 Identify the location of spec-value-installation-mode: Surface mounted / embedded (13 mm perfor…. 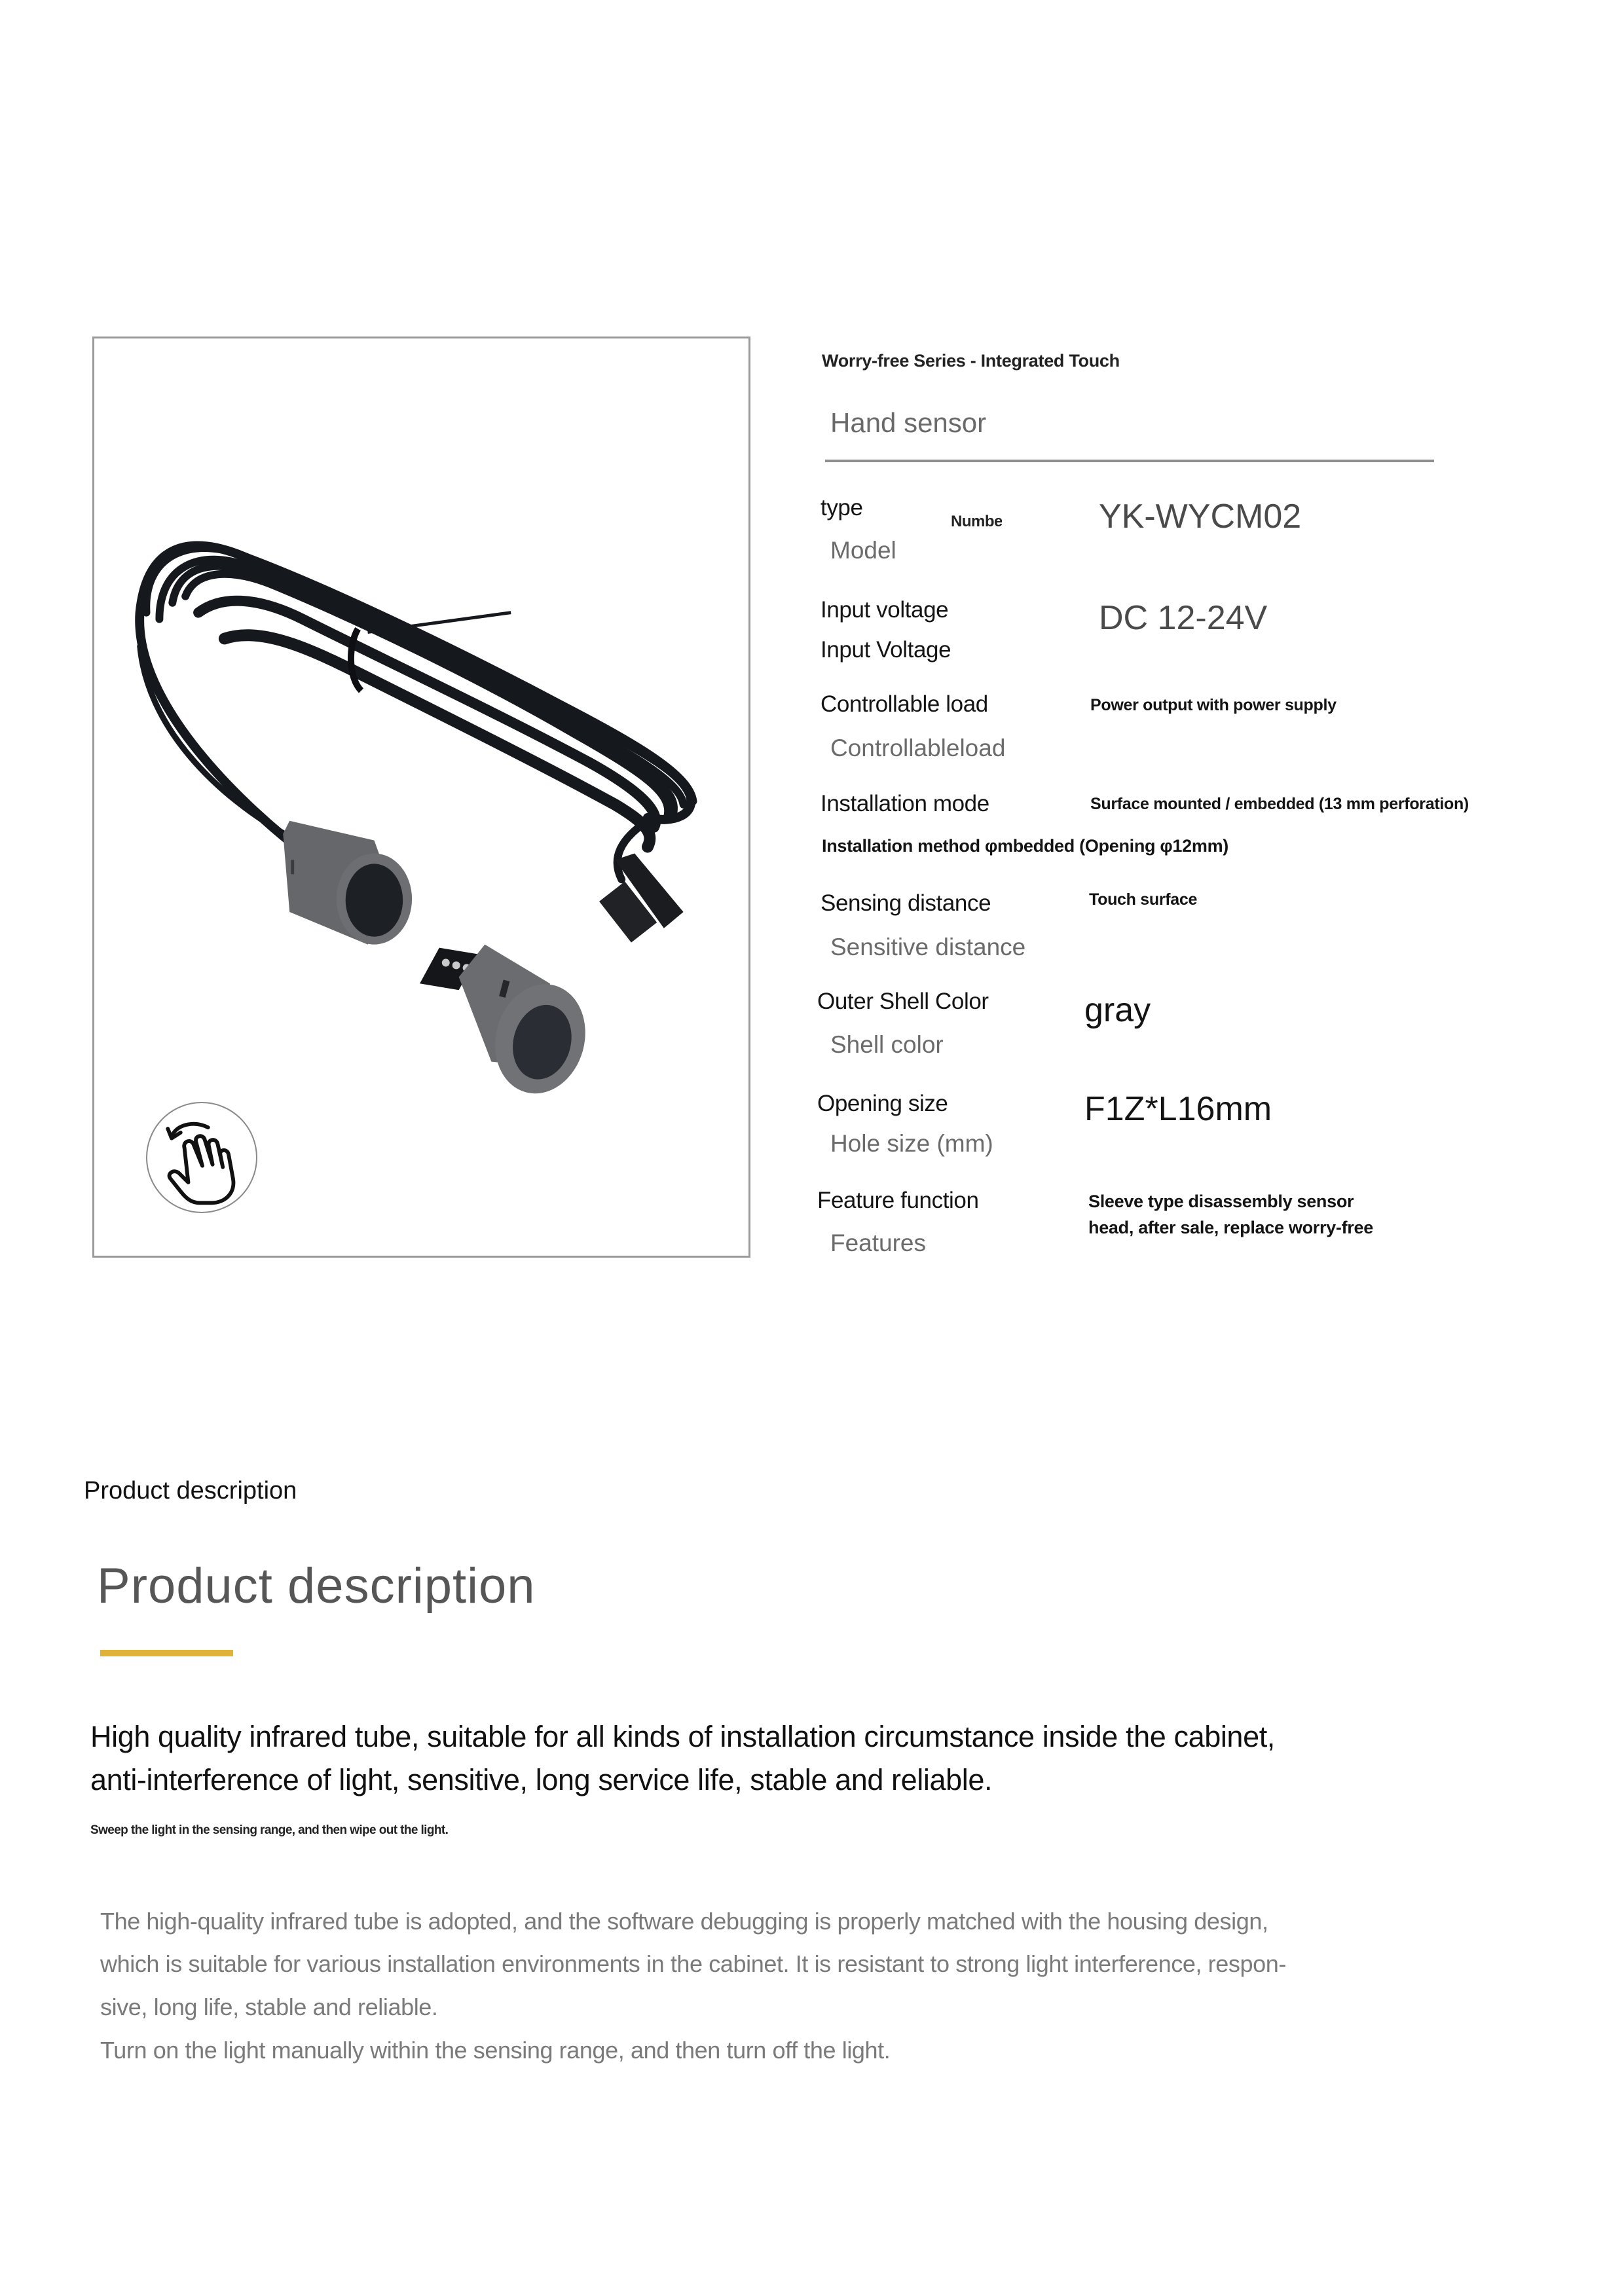
(1279, 804).